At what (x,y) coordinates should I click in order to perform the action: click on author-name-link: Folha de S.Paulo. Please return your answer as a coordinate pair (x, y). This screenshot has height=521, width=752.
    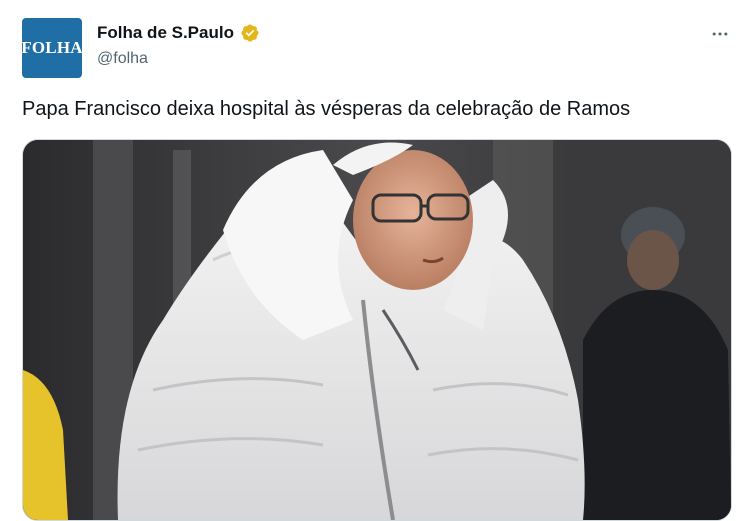
    Looking at the image, I should click on (178, 33).